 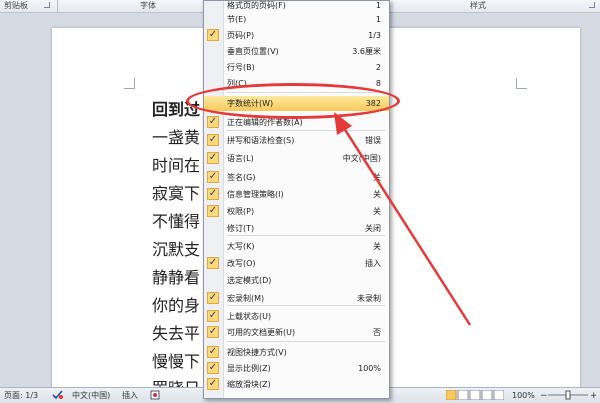 I want to click on menu-item-value: 否, so click(x=377, y=332).